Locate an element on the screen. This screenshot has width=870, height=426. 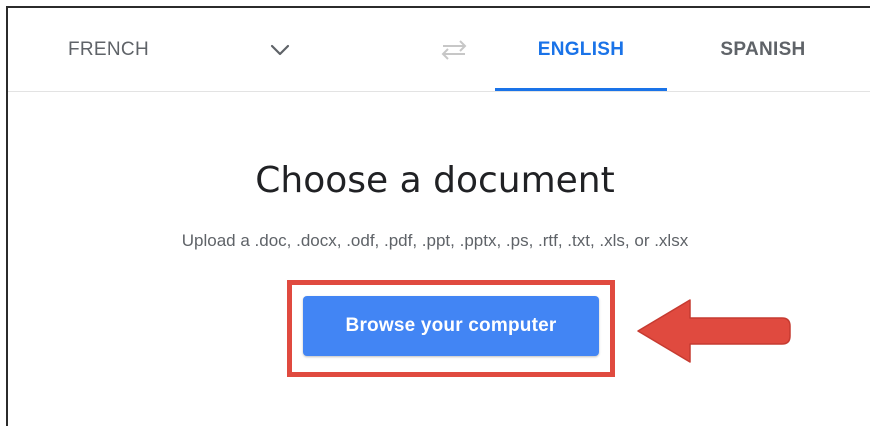
source-language-label: FRENCH is located at coordinates (108, 49).